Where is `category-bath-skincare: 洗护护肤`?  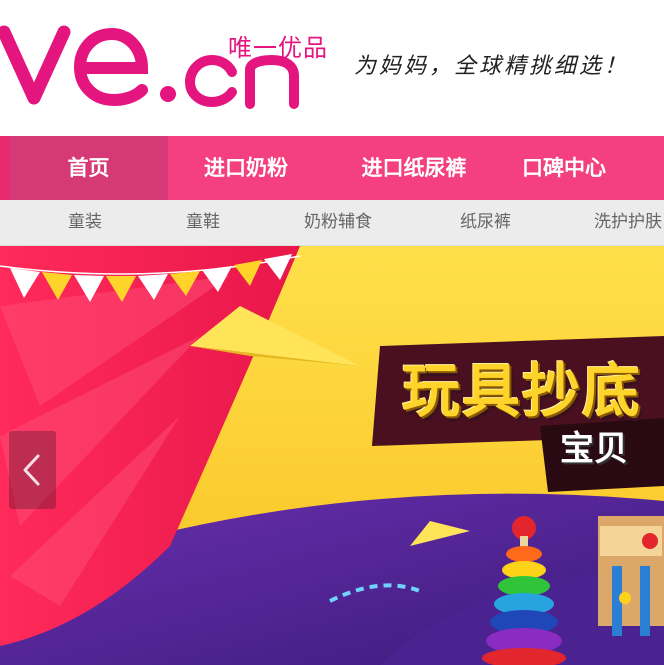
category-bath-skincare: 洗护护肤 is located at coordinates (628, 223).